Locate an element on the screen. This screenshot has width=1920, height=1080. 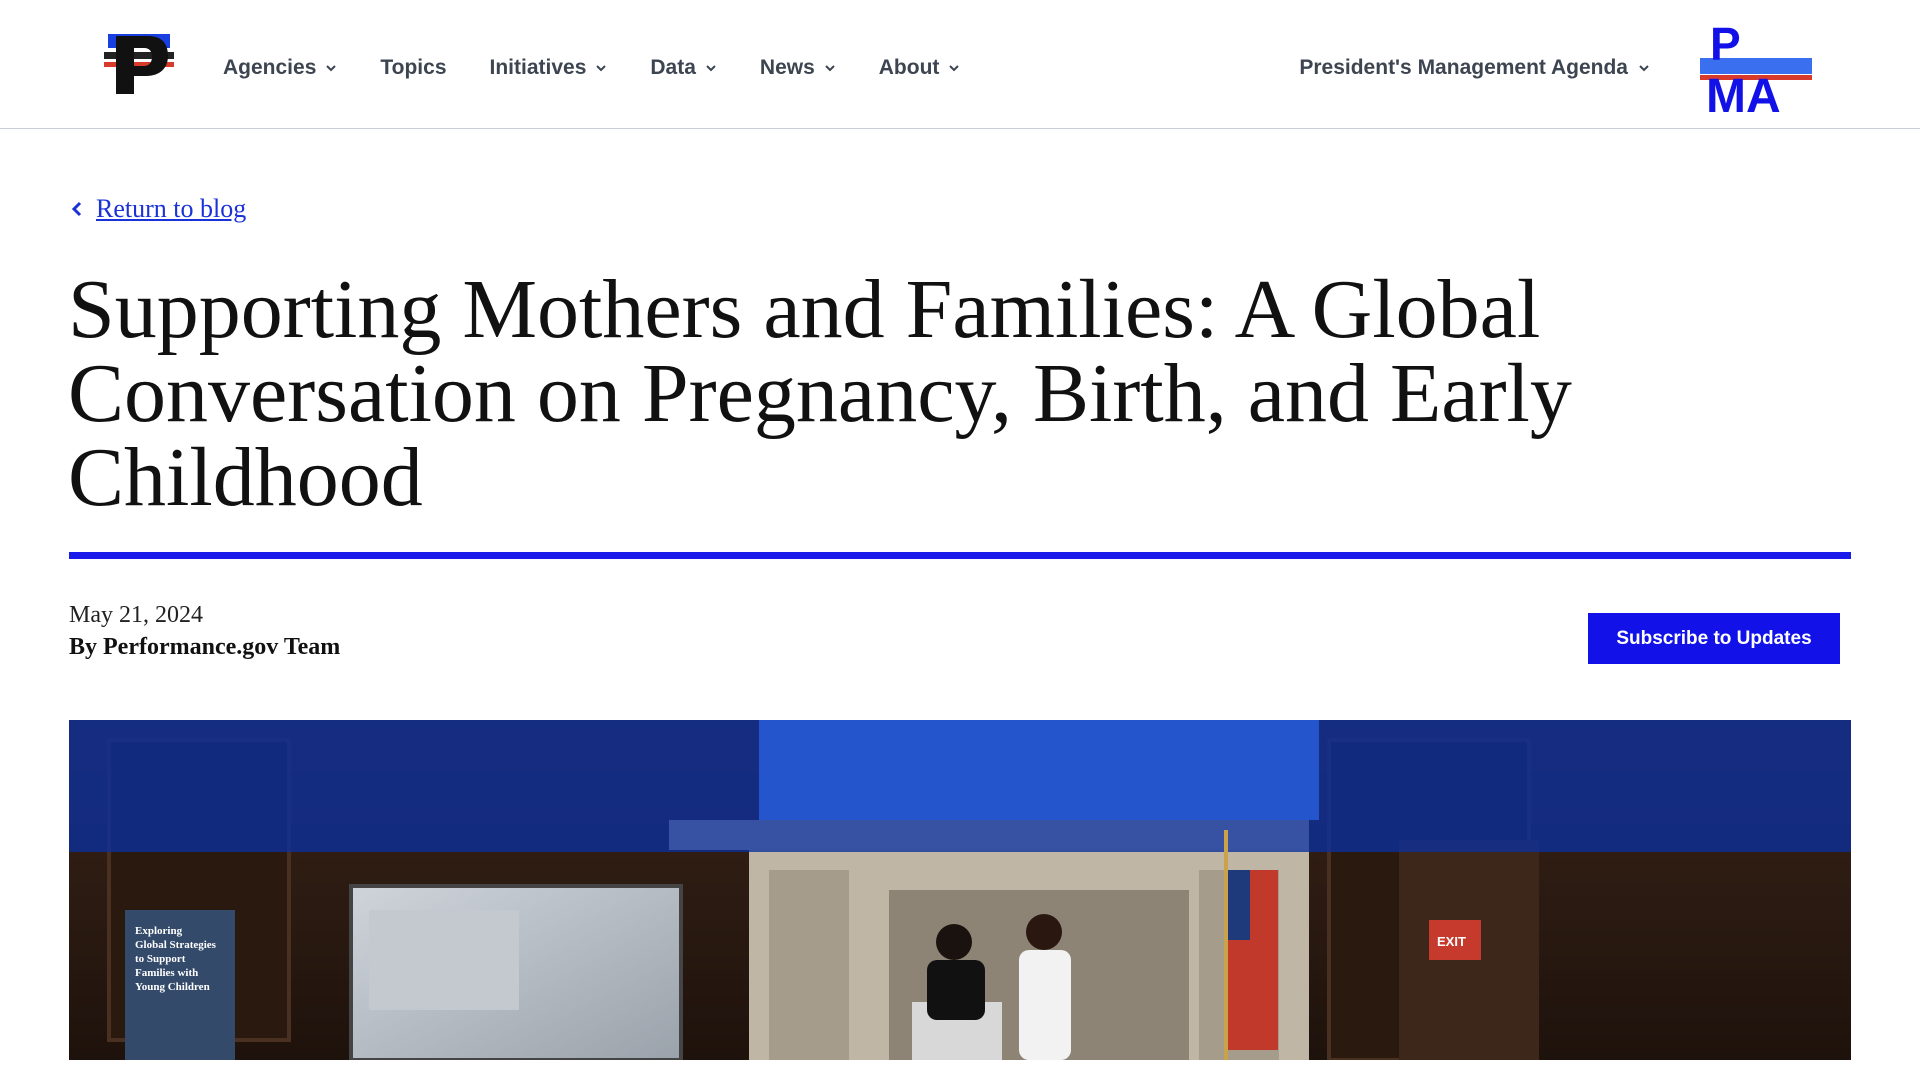
pma-logo-bottom: MA is located at coordinates (1743, 92).